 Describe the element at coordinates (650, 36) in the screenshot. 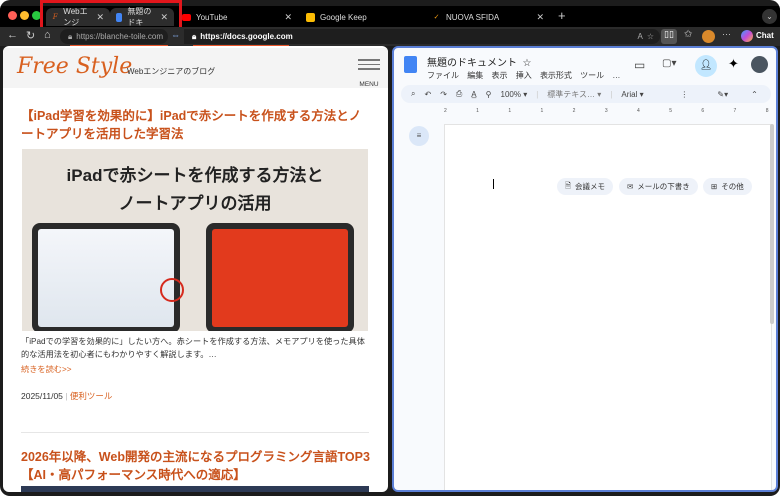

I see `favorite-star-icon: ☆` at that location.